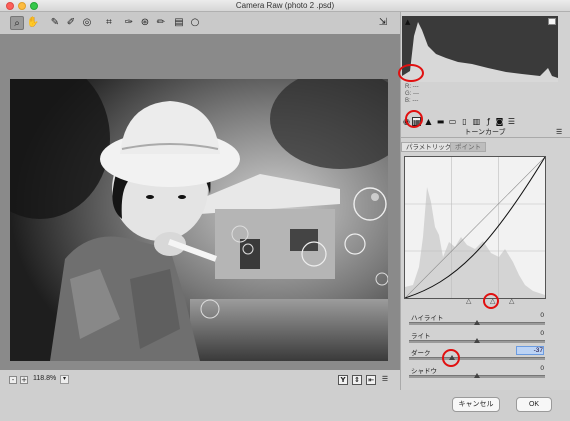 This screenshot has height=421, width=570. Describe the element at coordinates (161, 23) in the screenshot. I see `brush-icon: ✏` at that location.